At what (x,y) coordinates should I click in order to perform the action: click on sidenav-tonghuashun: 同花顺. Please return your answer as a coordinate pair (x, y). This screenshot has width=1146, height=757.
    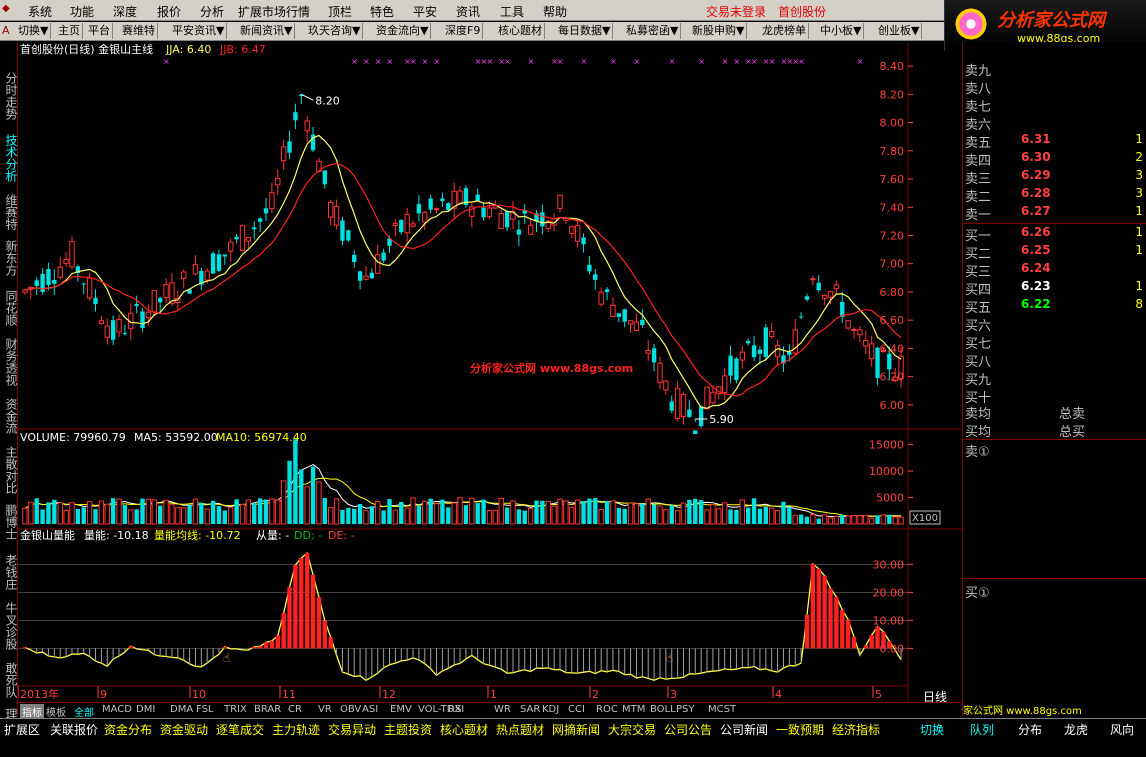
    Looking at the image, I should click on (9, 308).